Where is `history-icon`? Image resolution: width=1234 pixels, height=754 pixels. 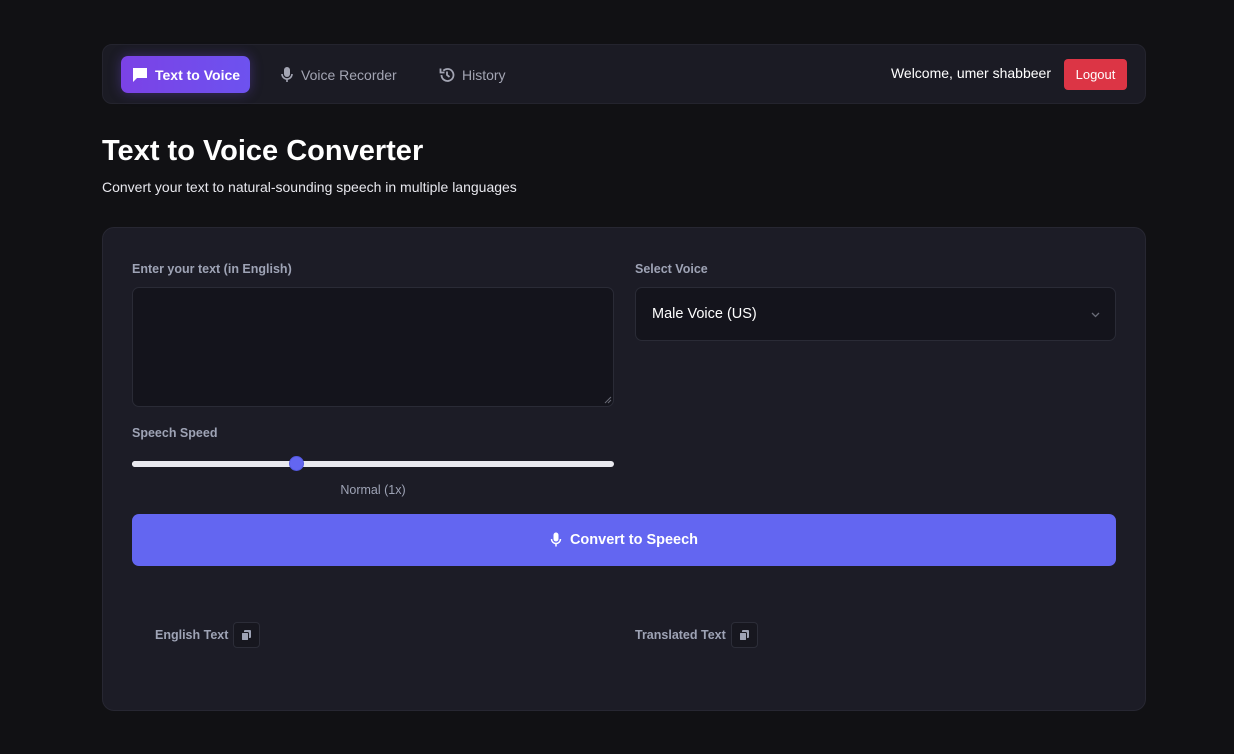 history-icon is located at coordinates (447, 75).